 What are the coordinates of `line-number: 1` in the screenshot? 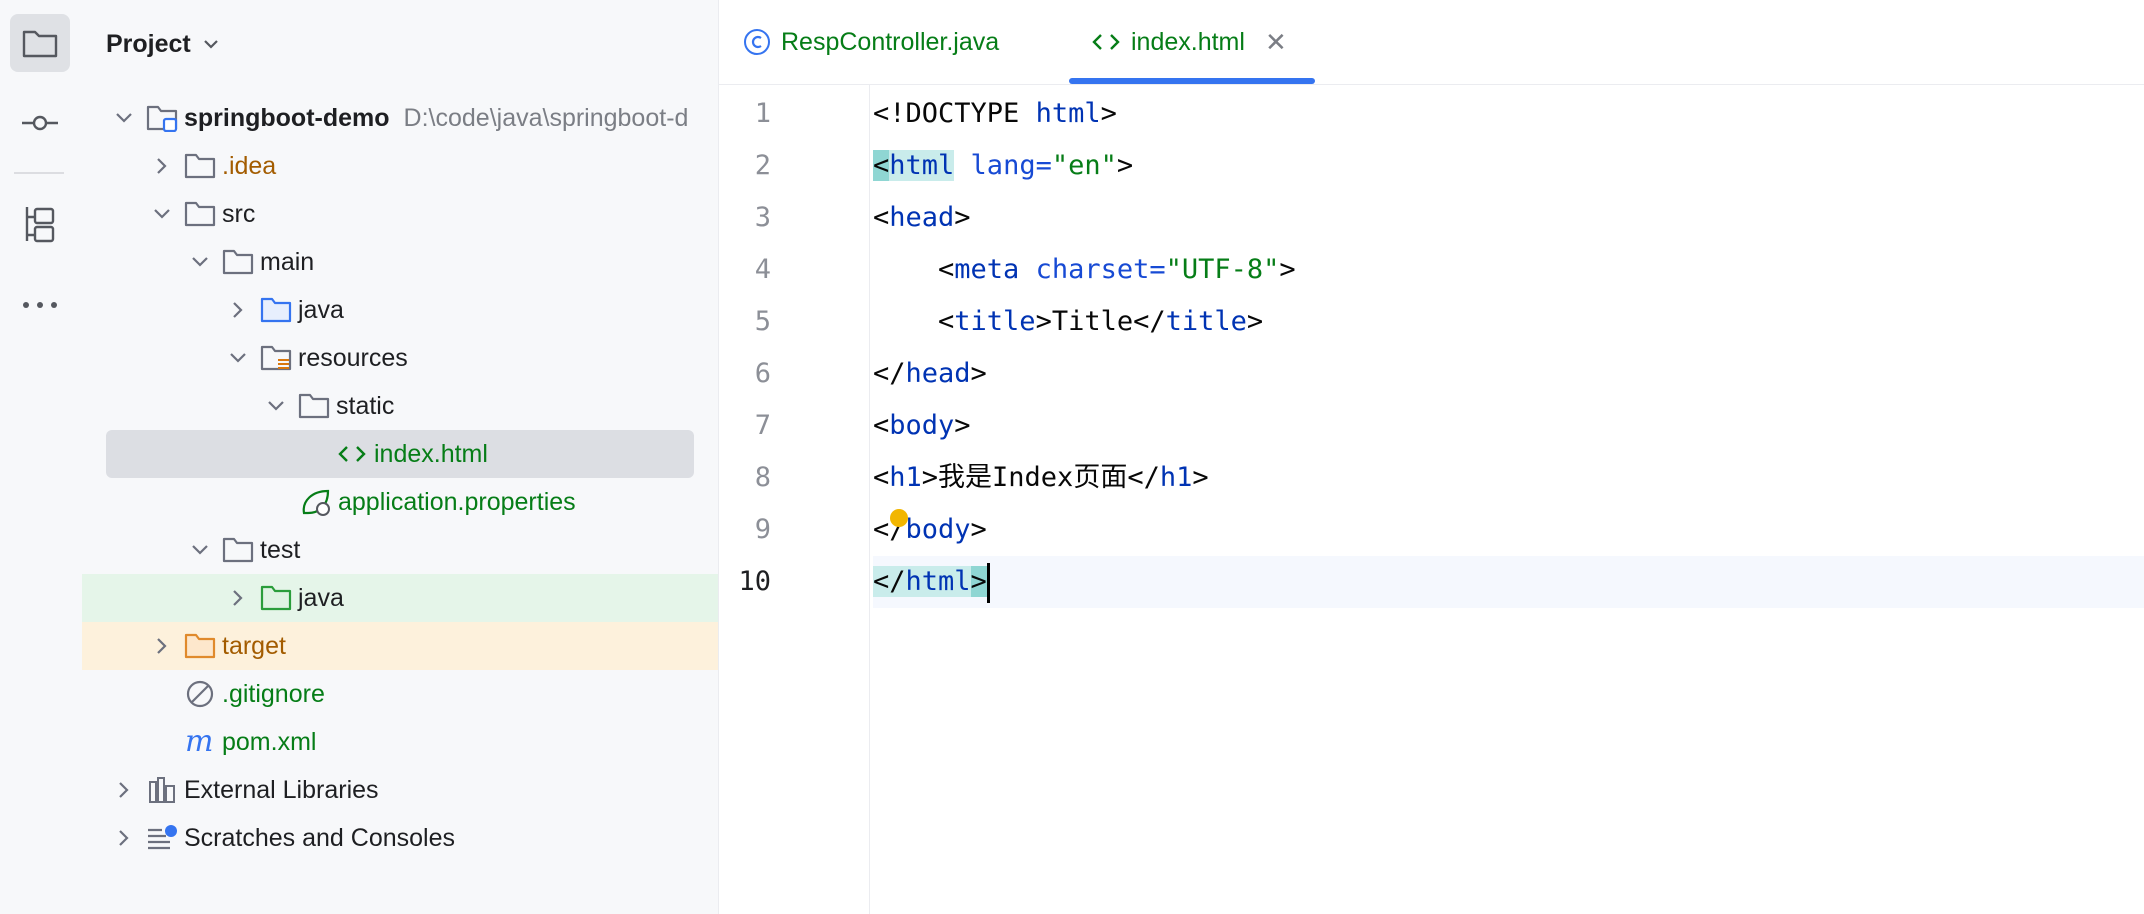 It's located at (762, 113).